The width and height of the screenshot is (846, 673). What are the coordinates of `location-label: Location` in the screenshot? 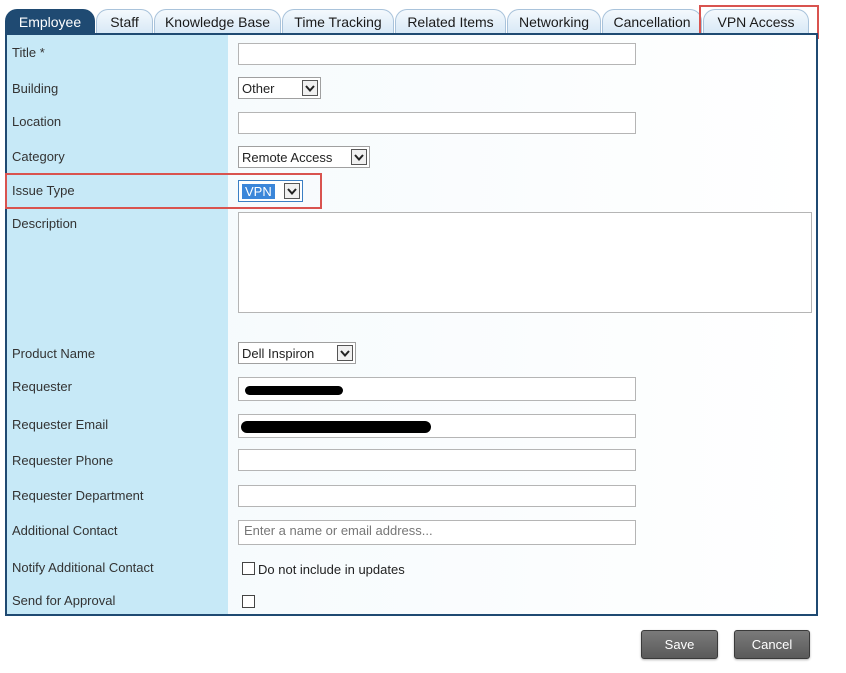 It's located at (37, 121).